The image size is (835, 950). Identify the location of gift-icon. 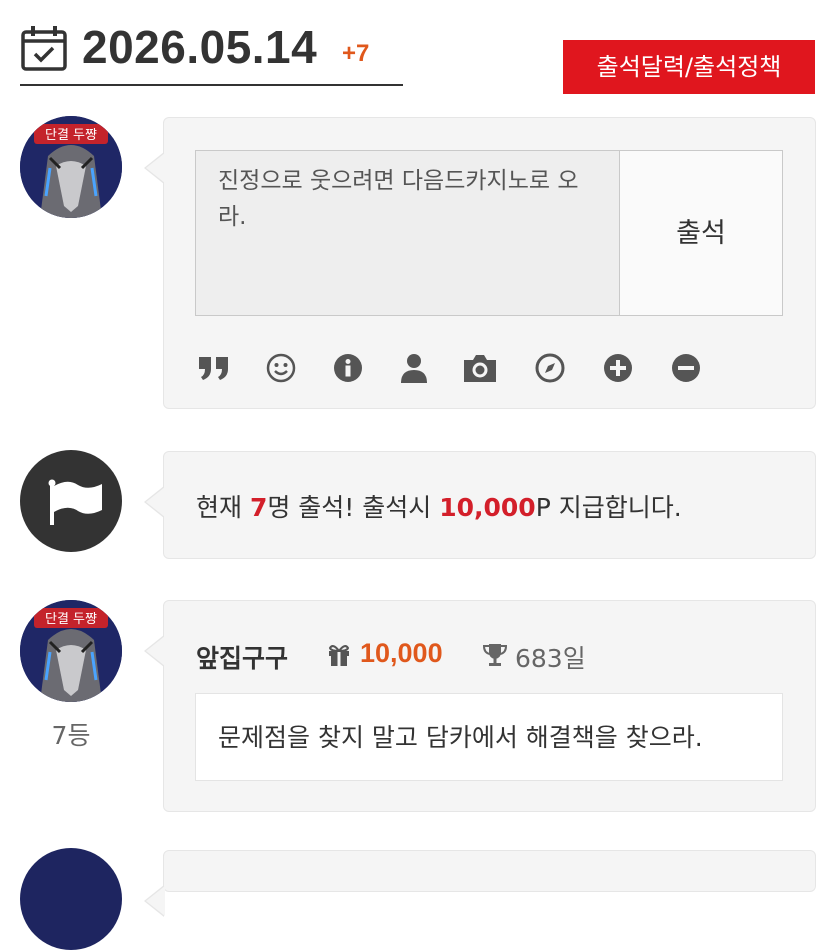
(339, 655).